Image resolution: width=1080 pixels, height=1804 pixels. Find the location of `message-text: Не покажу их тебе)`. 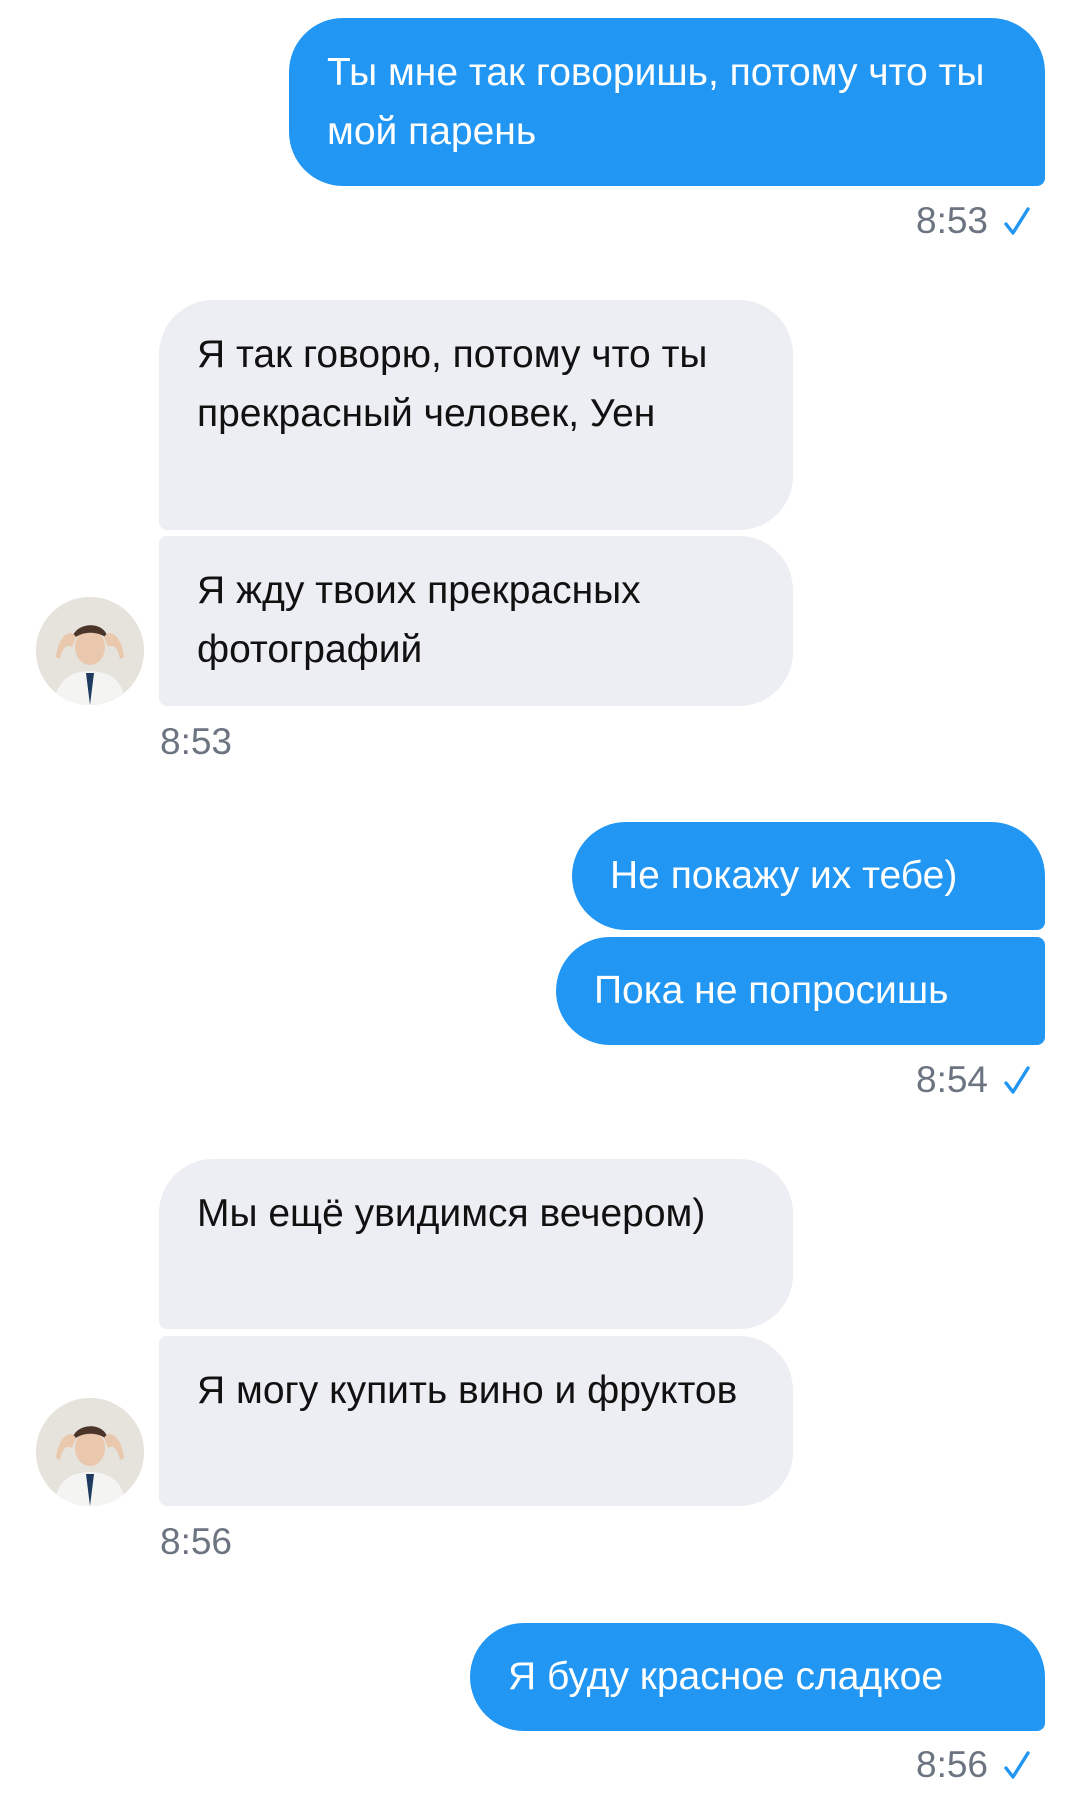

message-text: Не покажу их тебе) is located at coordinates (784, 875).